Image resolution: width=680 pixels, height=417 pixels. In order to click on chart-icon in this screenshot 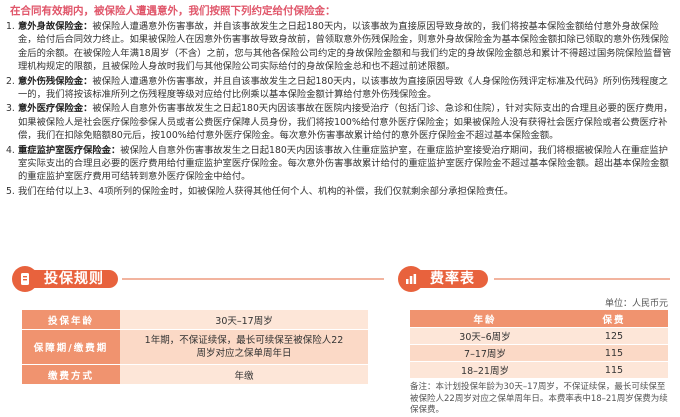, I will do `click(411, 279)`.